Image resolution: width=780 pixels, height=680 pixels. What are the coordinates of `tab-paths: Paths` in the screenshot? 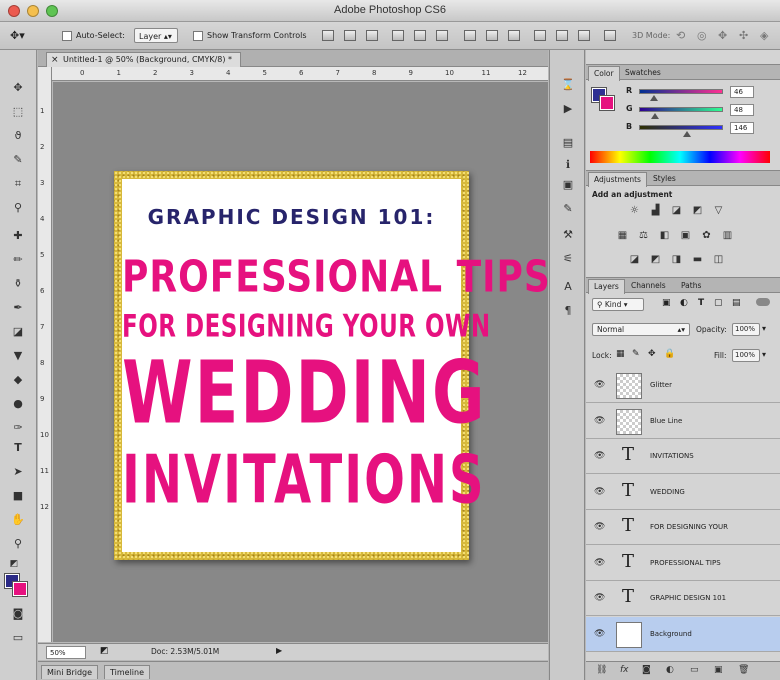 It's located at (691, 286).